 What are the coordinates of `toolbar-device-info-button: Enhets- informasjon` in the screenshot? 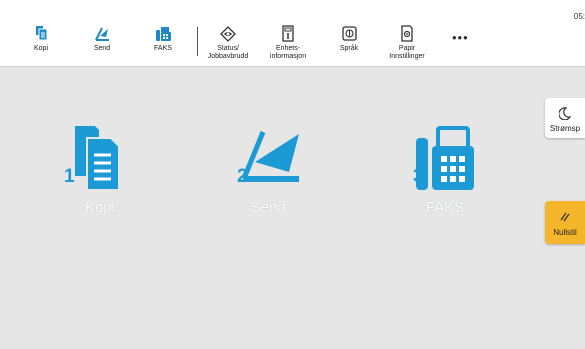 It's located at (288, 42).